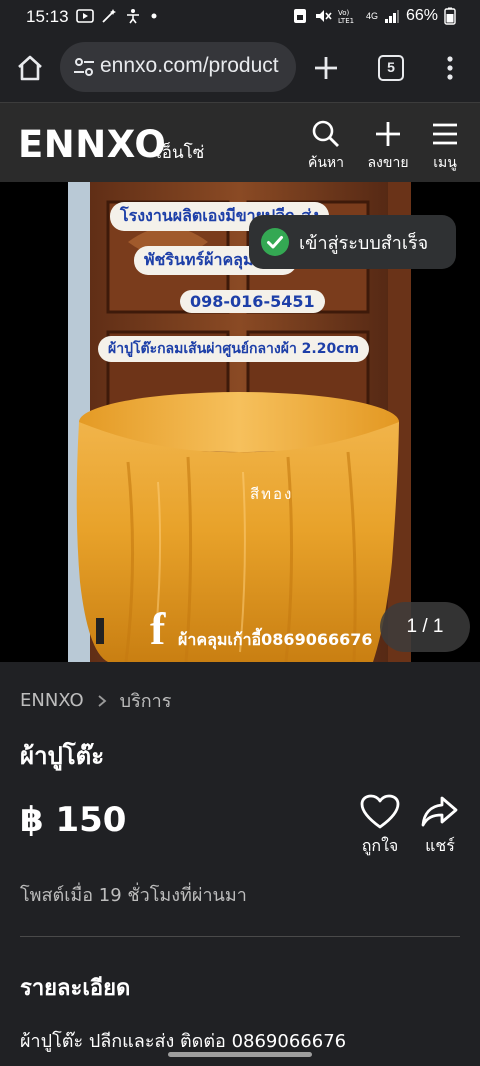  What do you see at coordinates (445, 163) in the screenshot?
I see `menu-label: เมนู` at bounding box center [445, 163].